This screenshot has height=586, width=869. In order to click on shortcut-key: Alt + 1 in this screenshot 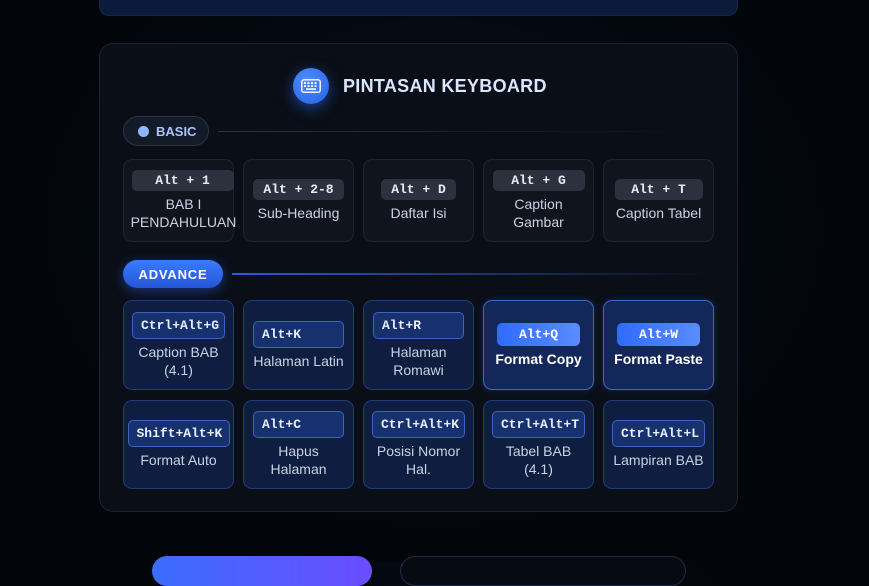, I will do `click(182, 180)`.